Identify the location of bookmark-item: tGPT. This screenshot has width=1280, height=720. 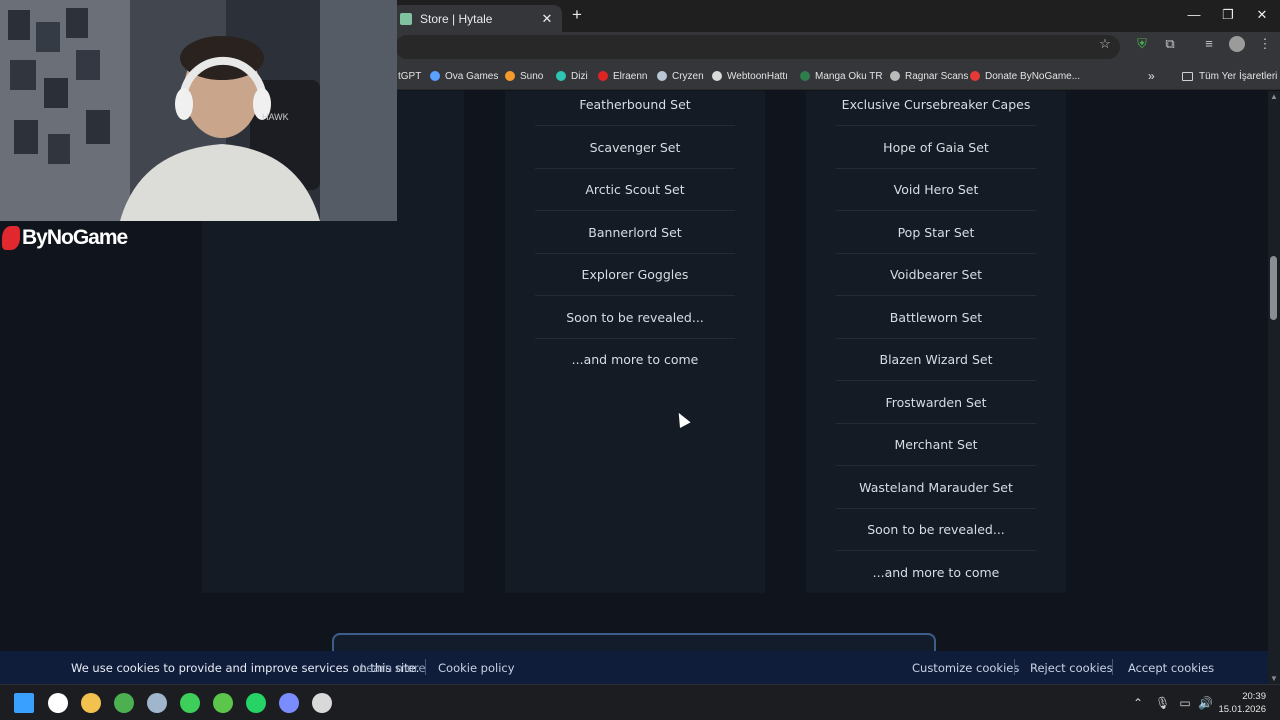
(409, 76).